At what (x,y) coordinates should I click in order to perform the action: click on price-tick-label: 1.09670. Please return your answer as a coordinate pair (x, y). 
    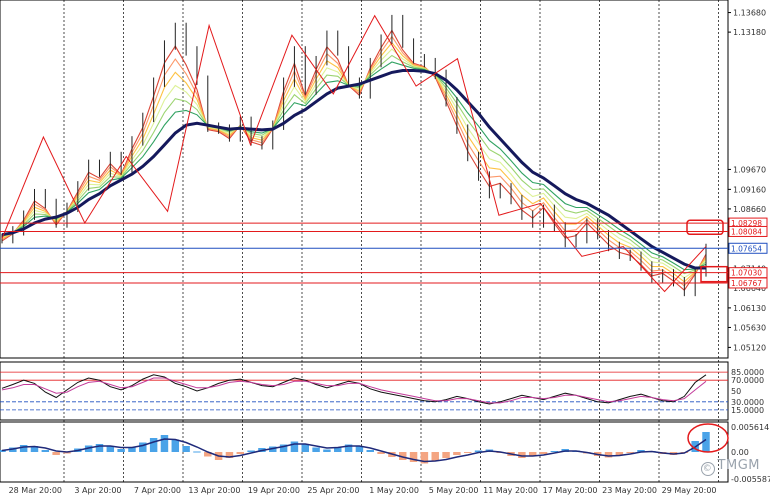
    Looking at the image, I should click on (749, 169).